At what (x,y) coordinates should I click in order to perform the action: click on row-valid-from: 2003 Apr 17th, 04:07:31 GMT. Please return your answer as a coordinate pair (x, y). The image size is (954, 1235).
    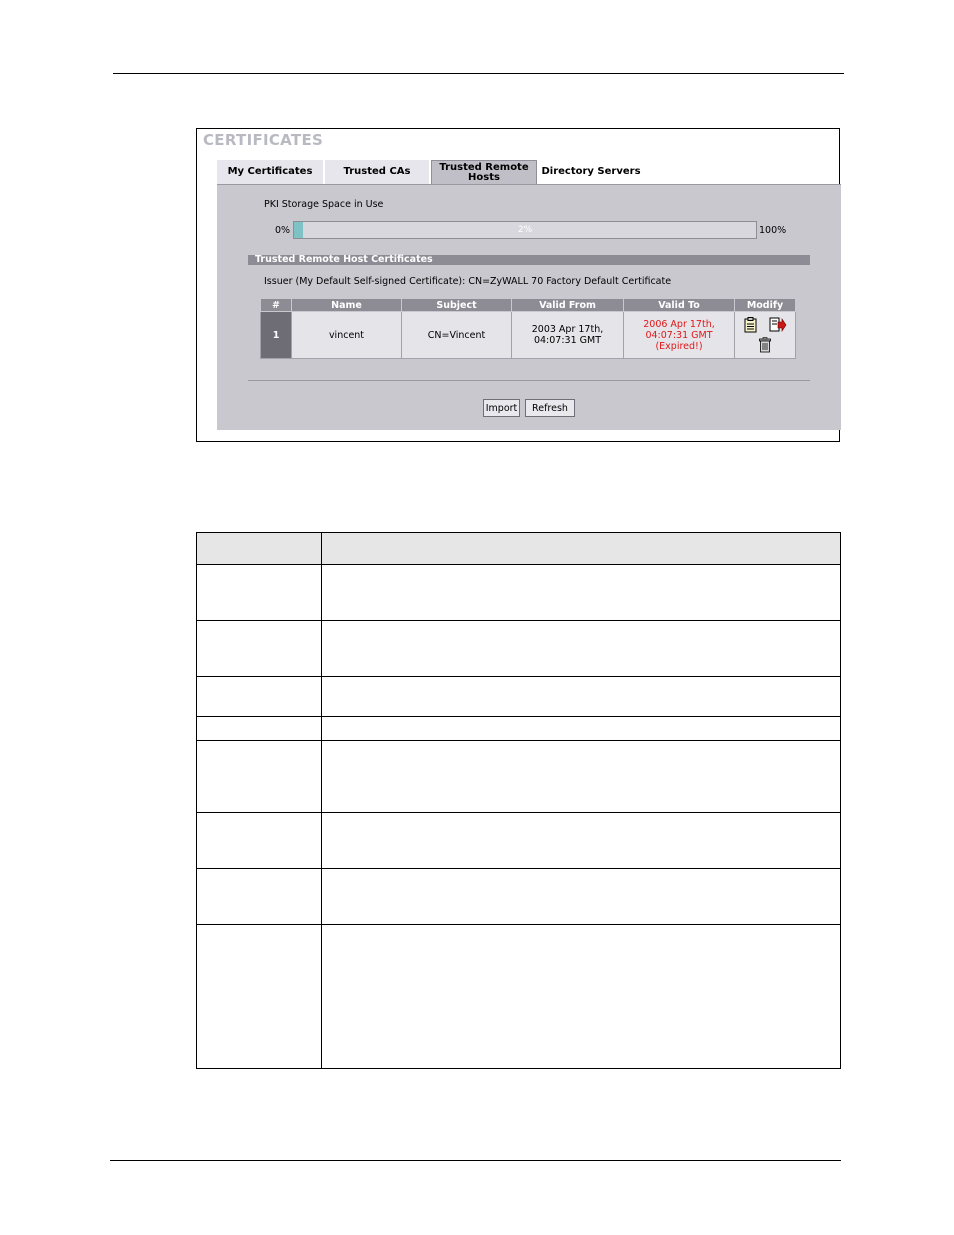
    Looking at the image, I should click on (567, 335).